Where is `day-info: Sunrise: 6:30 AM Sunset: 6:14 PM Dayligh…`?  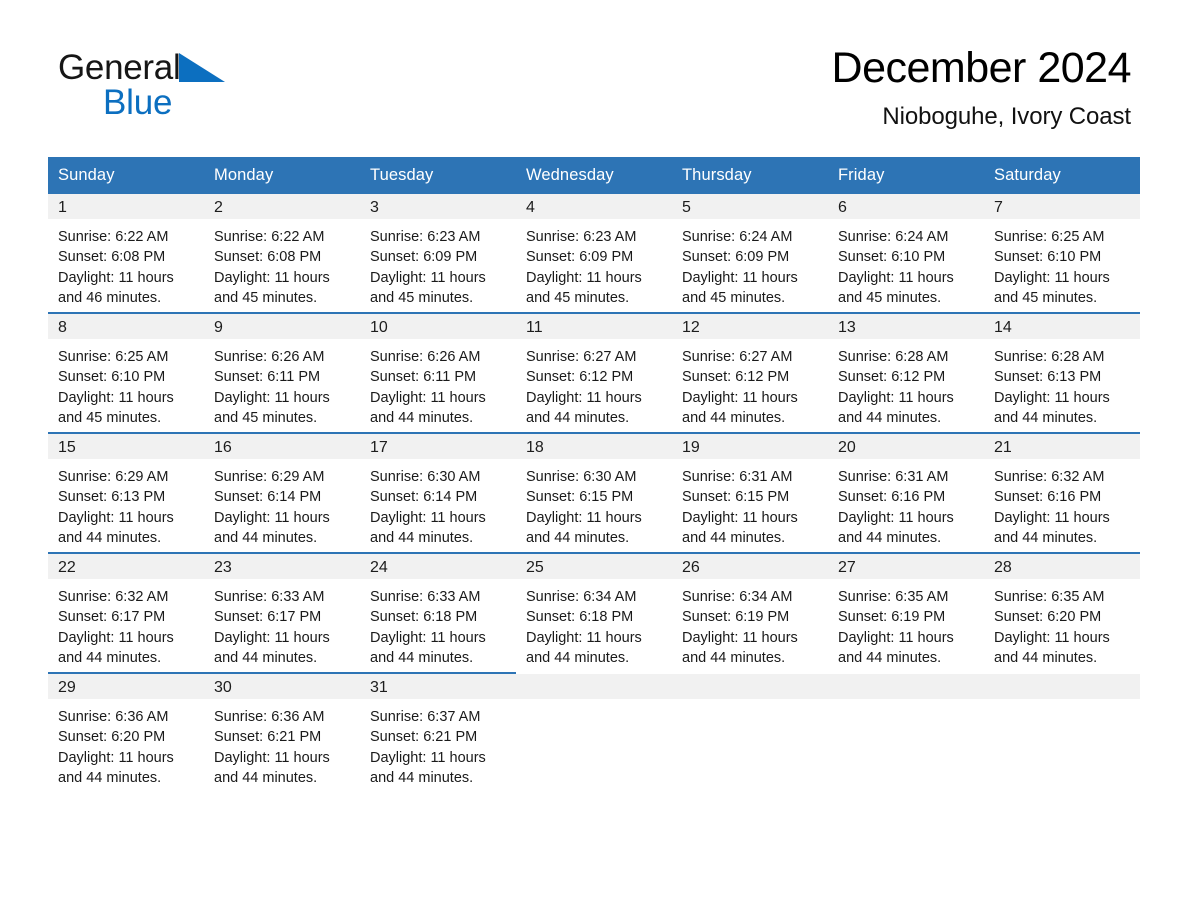
day-info: Sunrise: 6:30 AM Sunset: 6:14 PM Dayligh… is located at coordinates (428, 507).